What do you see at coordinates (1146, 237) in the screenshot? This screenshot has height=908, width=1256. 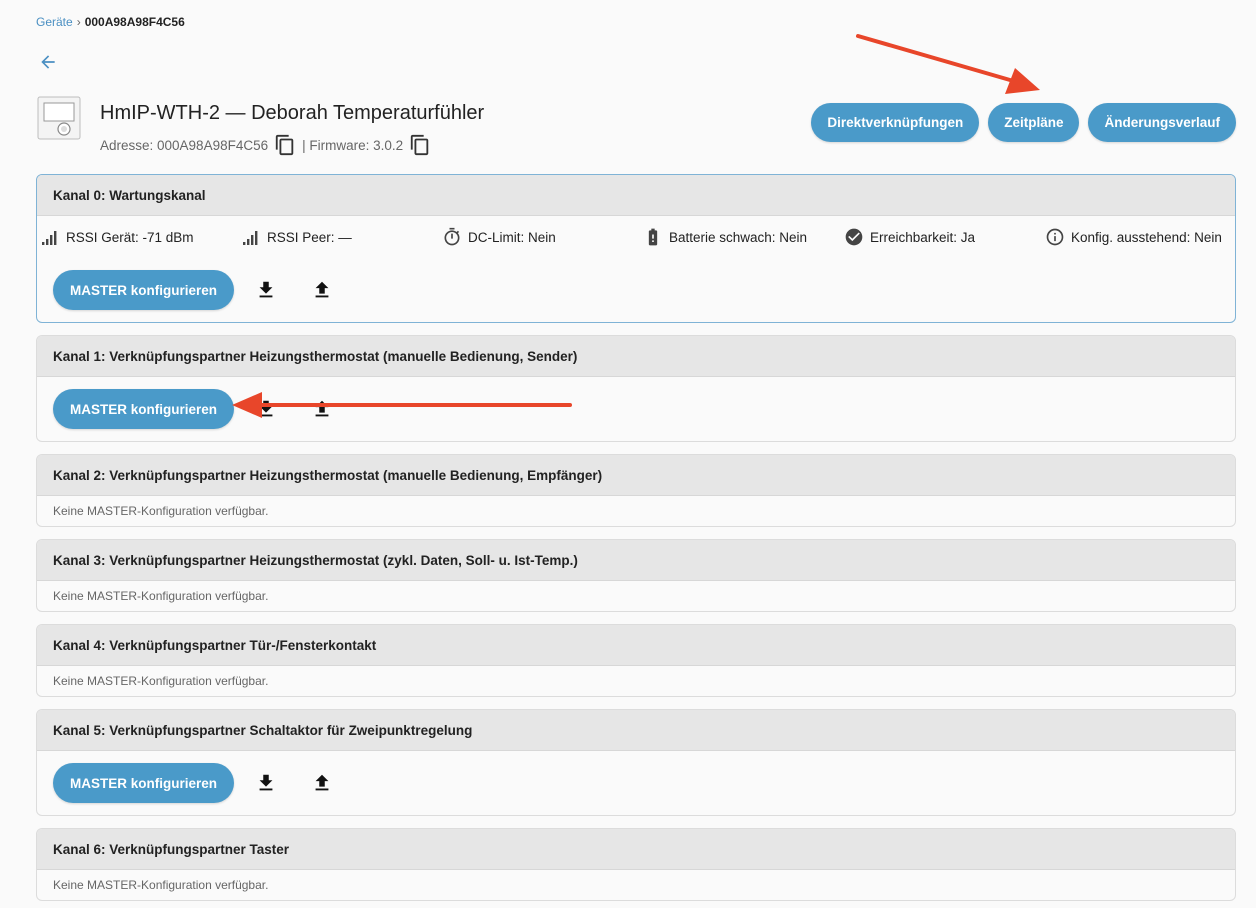 I see `config-pending-label: Konfig. ausstehend: Nein` at bounding box center [1146, 237].